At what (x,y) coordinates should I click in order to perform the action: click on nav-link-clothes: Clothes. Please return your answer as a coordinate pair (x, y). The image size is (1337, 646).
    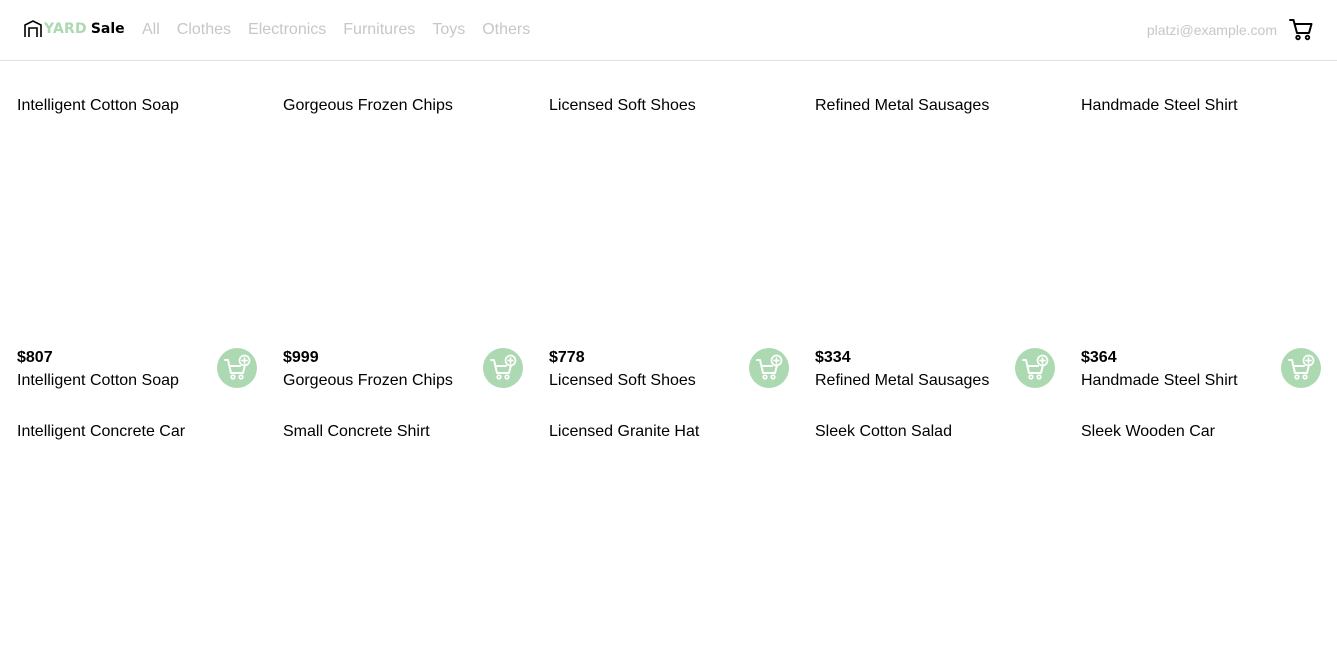
    Looking at the image, I should click on (204, 30).